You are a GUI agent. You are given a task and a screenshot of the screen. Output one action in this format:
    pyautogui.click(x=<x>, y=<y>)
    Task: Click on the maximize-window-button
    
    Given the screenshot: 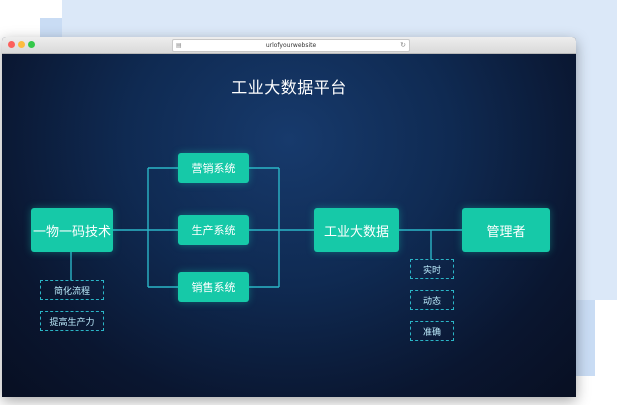 What is the action you would take?
    pyautogui.click(x=31, y=44)
    